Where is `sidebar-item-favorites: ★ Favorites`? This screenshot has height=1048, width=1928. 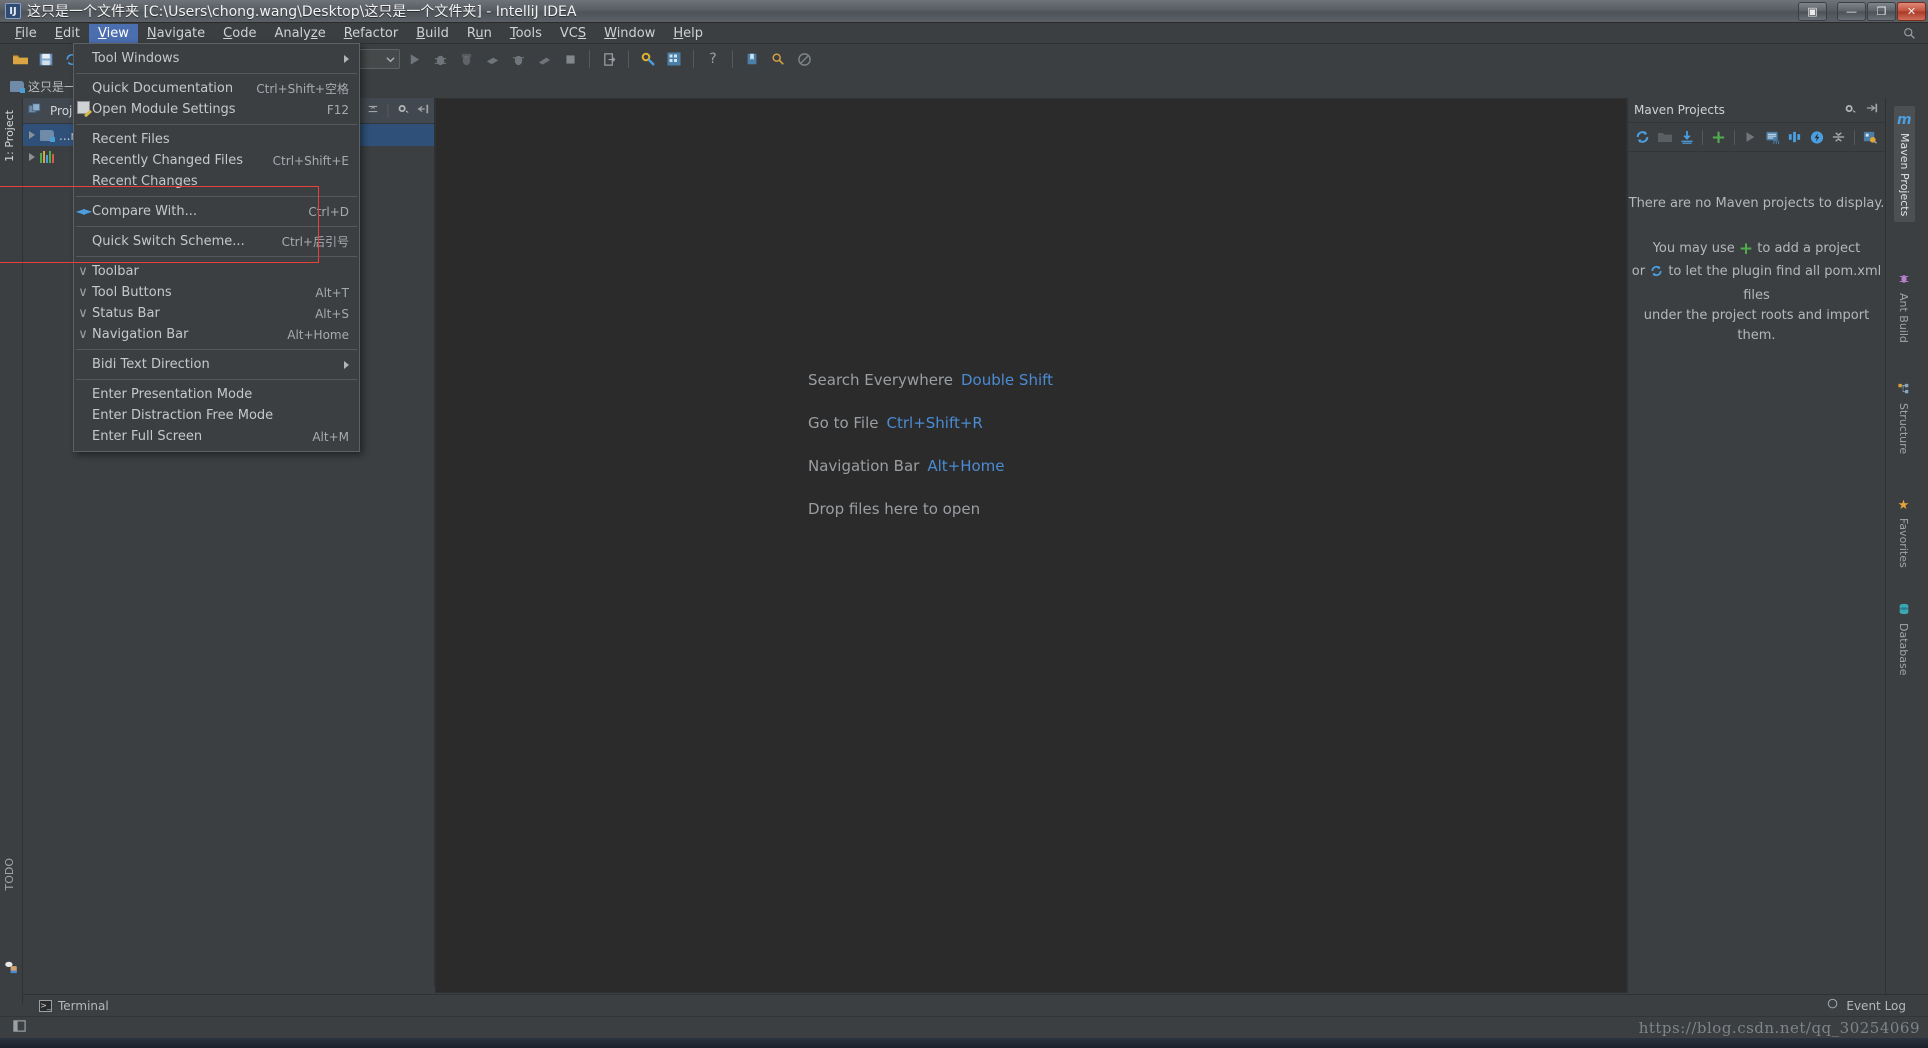 sidebar-item-favorites: ★ Favorites is located at coordinates (1903, 533).